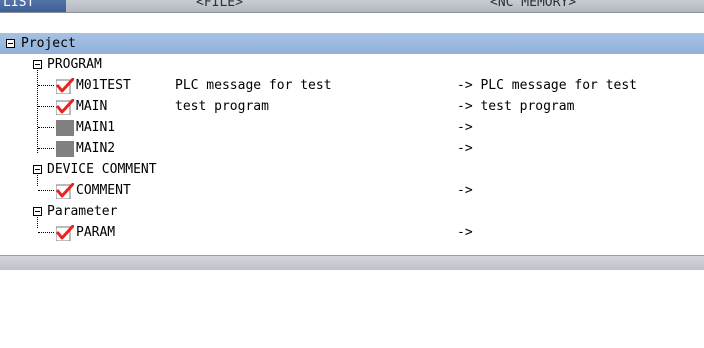 The image size is (704, 348). Describe the element at coordinates (33, 6) in the screenshot. I see `tab-list: LIST` at that location.